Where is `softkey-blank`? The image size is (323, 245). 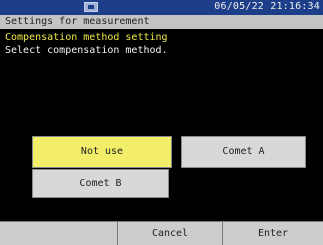
softkey-blank is located at coordinates (59, 233).